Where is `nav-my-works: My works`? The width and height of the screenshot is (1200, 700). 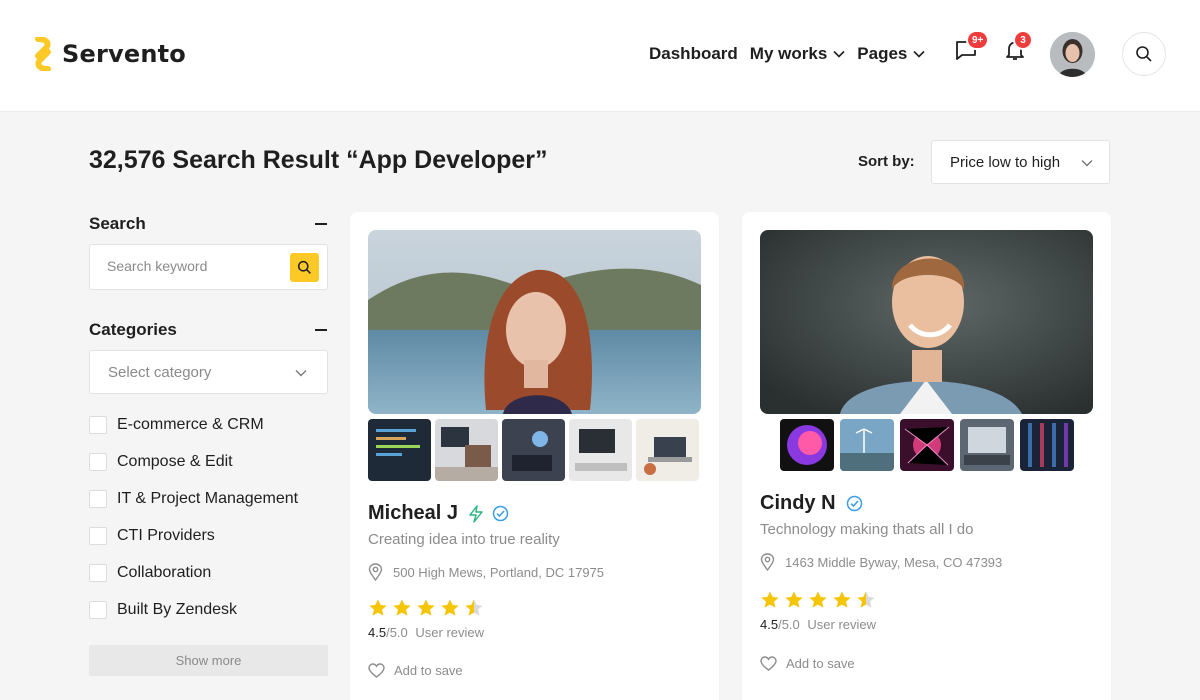
nav-my-works: My works is located at coordinates (797, 54).